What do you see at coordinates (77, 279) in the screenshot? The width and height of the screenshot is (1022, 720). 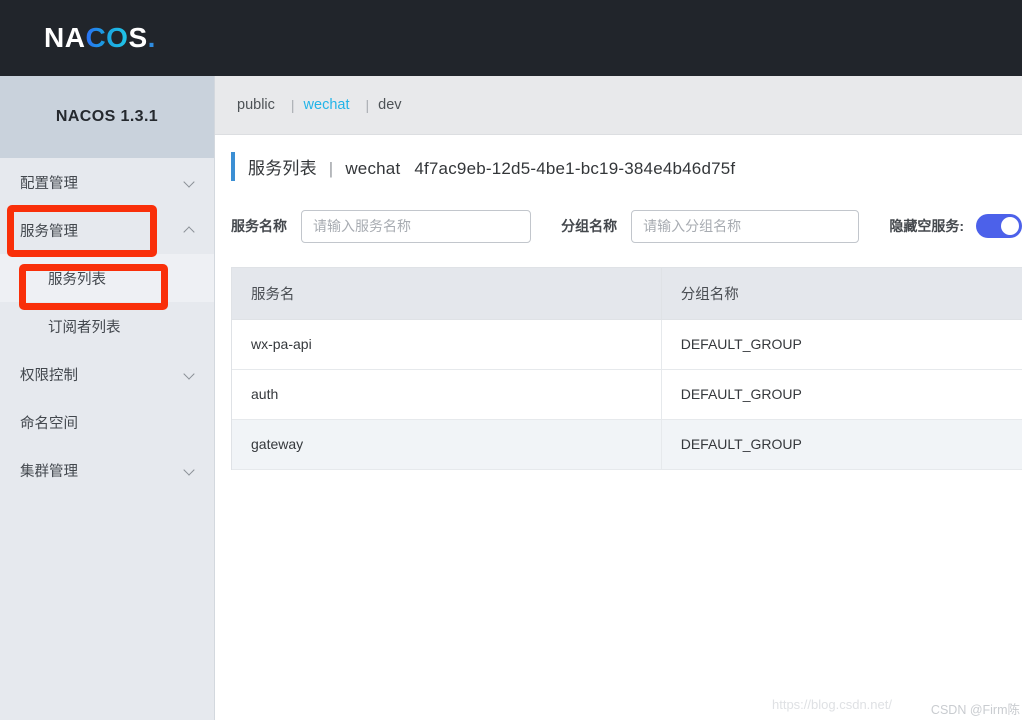 I see `sidebar-item-label: 服务列表` at bounding box center [77, 279].